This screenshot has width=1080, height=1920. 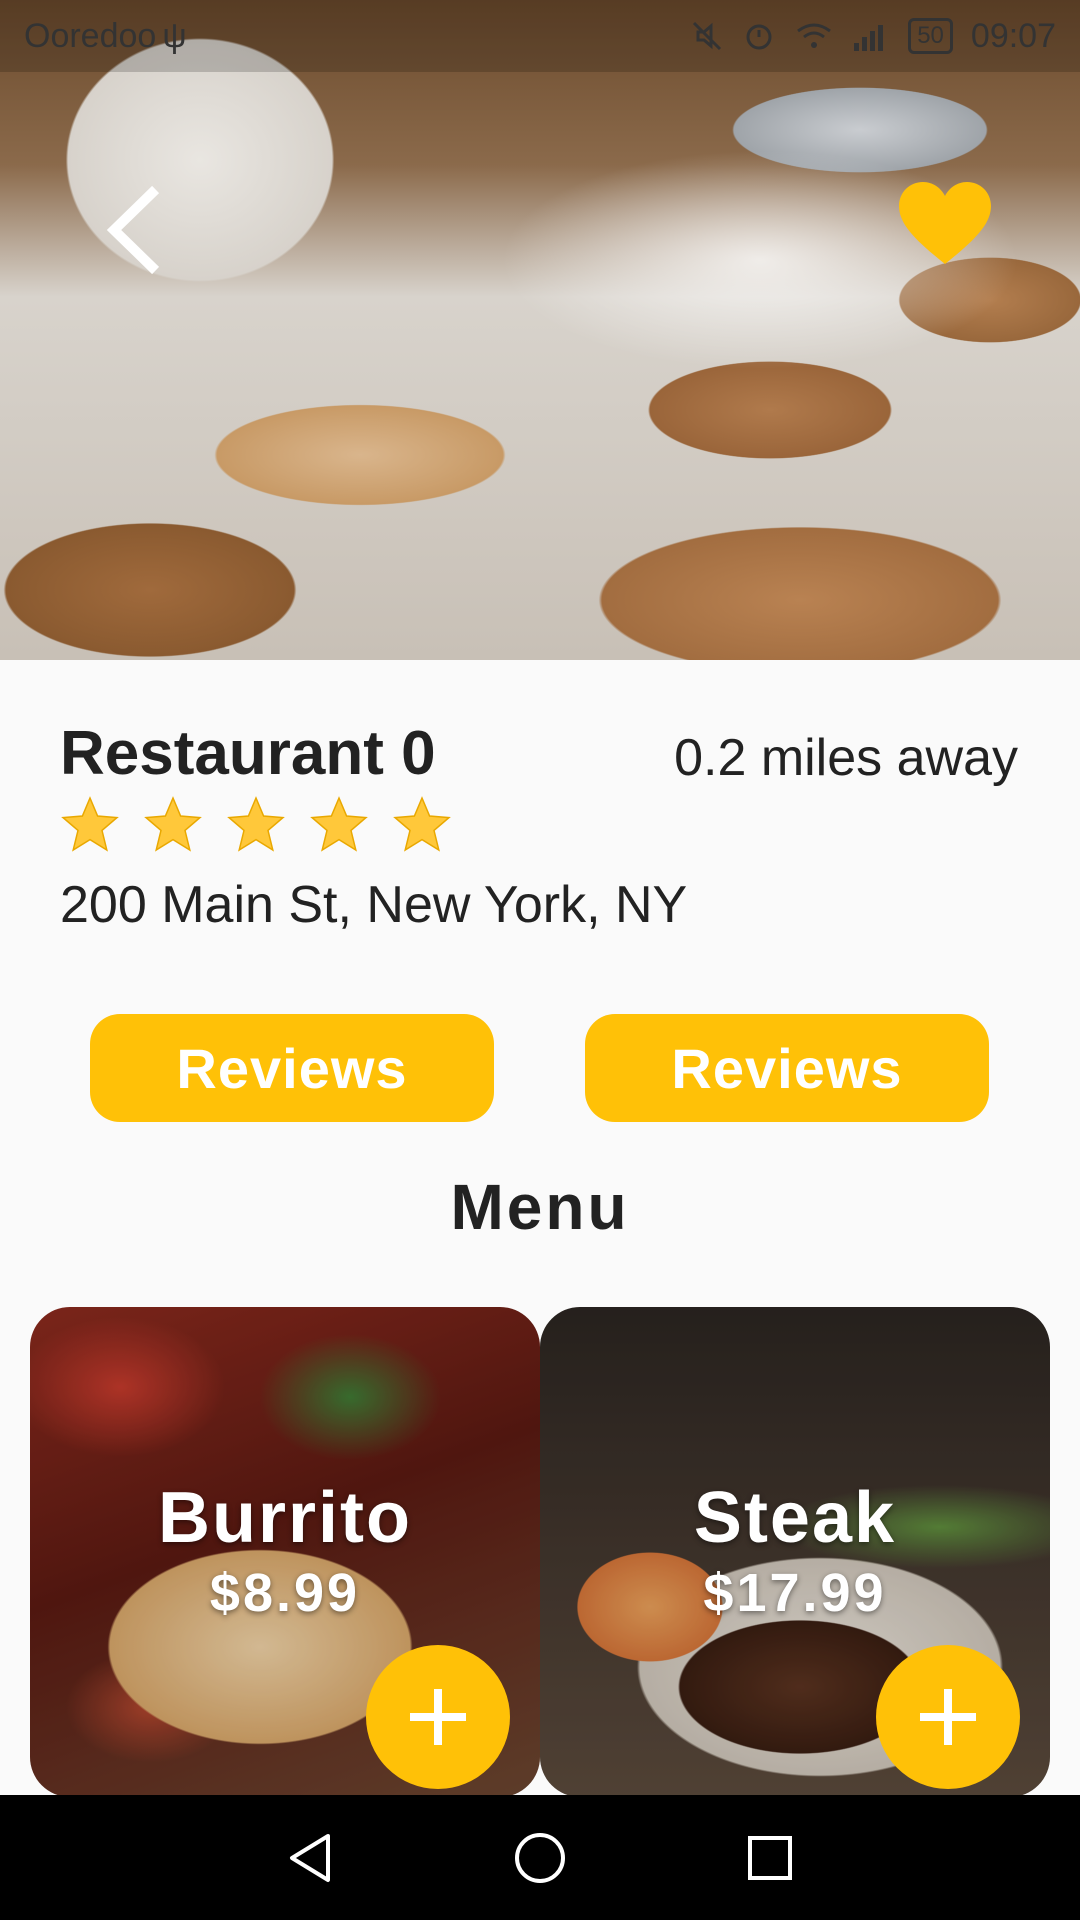 I want to click on rating-stars, so click(x=256, y=825).